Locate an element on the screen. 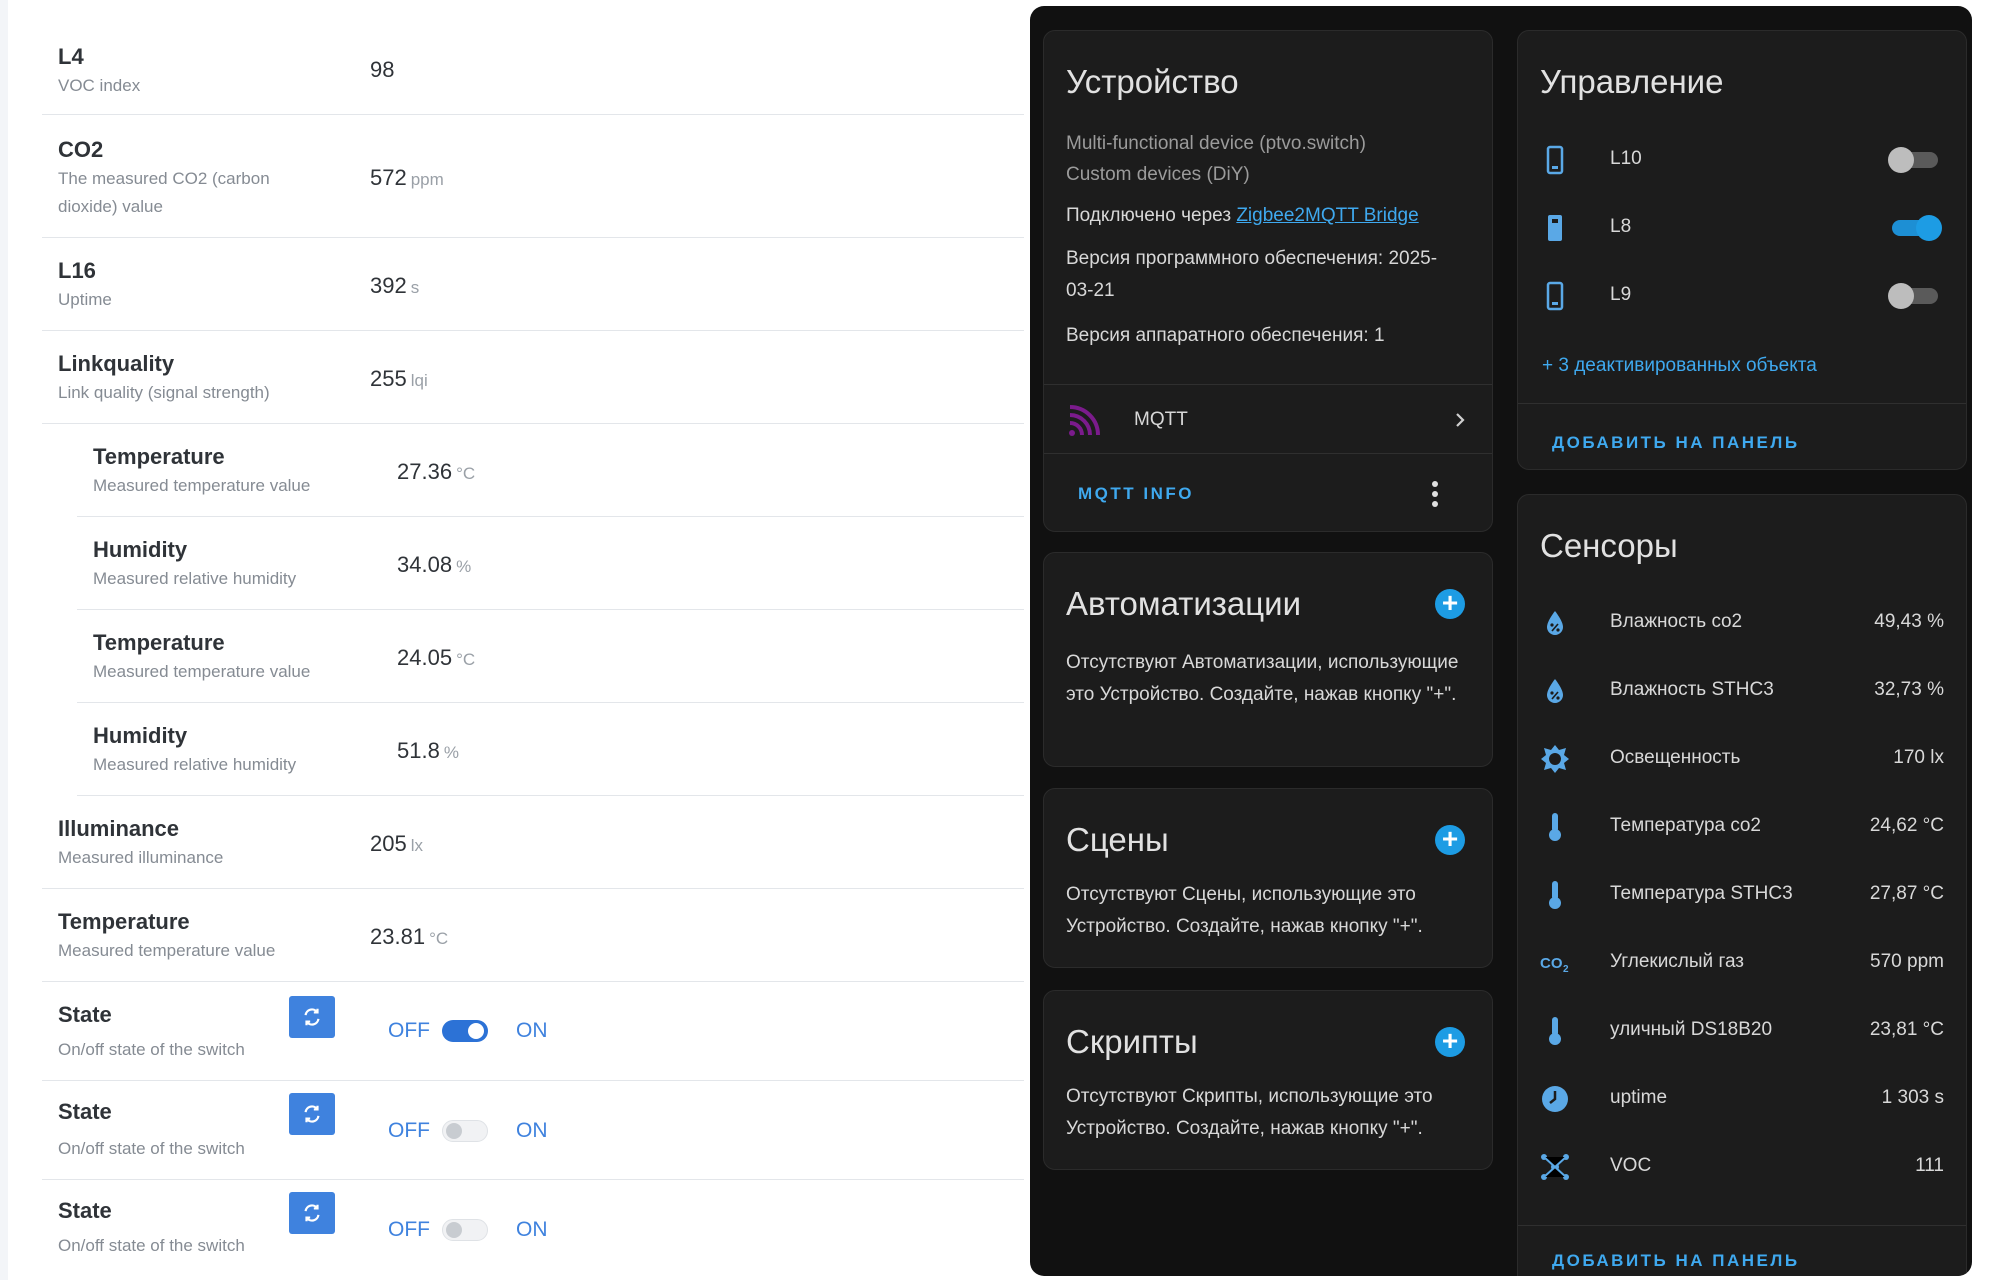 This screenshot has height=1280, width=2000. hardware-version: Версия аппаратного обеспечения: 1 is located at coordinates (1225, 335).